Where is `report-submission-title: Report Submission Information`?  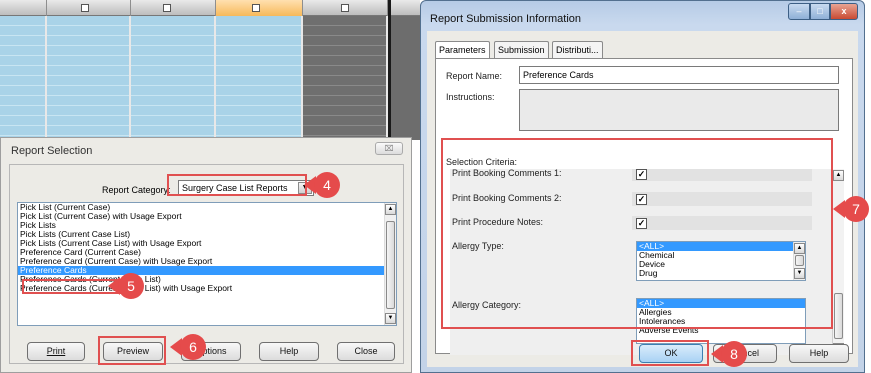 report-submission-title: Report Submission Information is located at coordinates (506, 19).